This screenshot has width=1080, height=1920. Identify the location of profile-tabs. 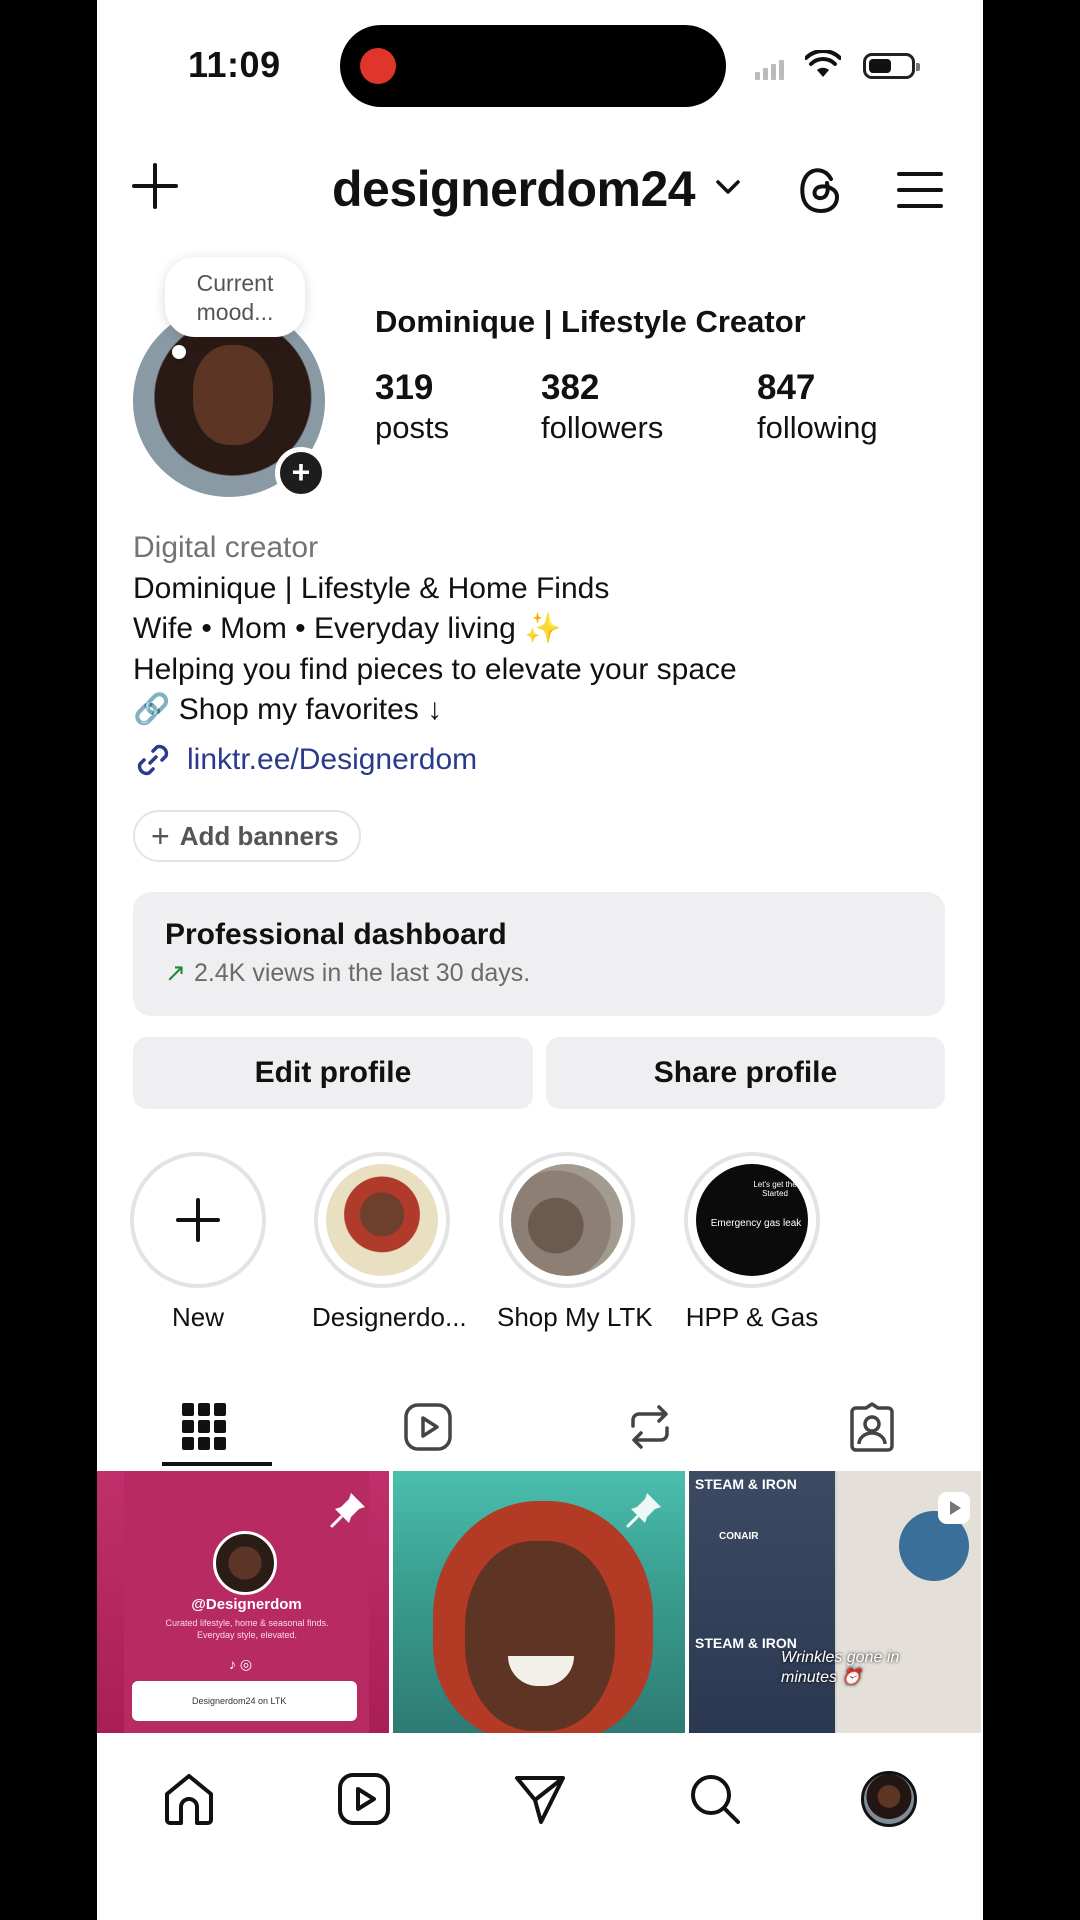
(540, 1427).